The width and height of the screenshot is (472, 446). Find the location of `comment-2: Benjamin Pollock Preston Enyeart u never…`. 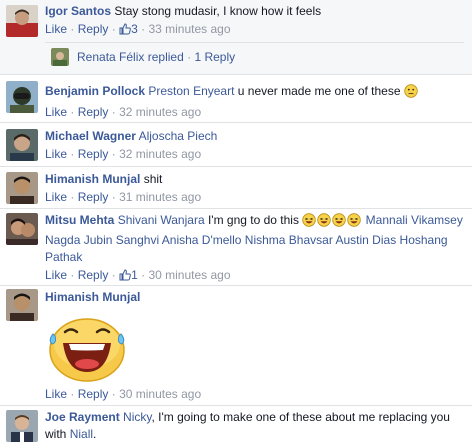

comment-2: Benjamin Pollock Preston Enyeart u never… is located at coordinates (236, 98).